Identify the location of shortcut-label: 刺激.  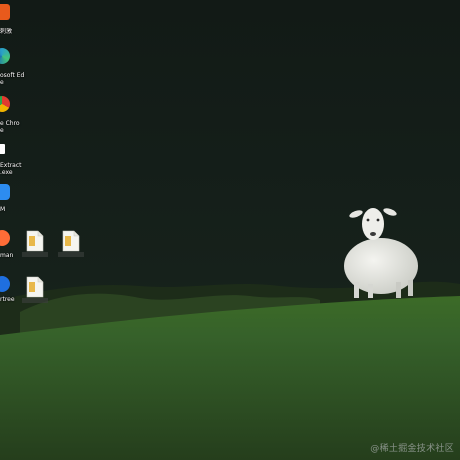
(6, 31).